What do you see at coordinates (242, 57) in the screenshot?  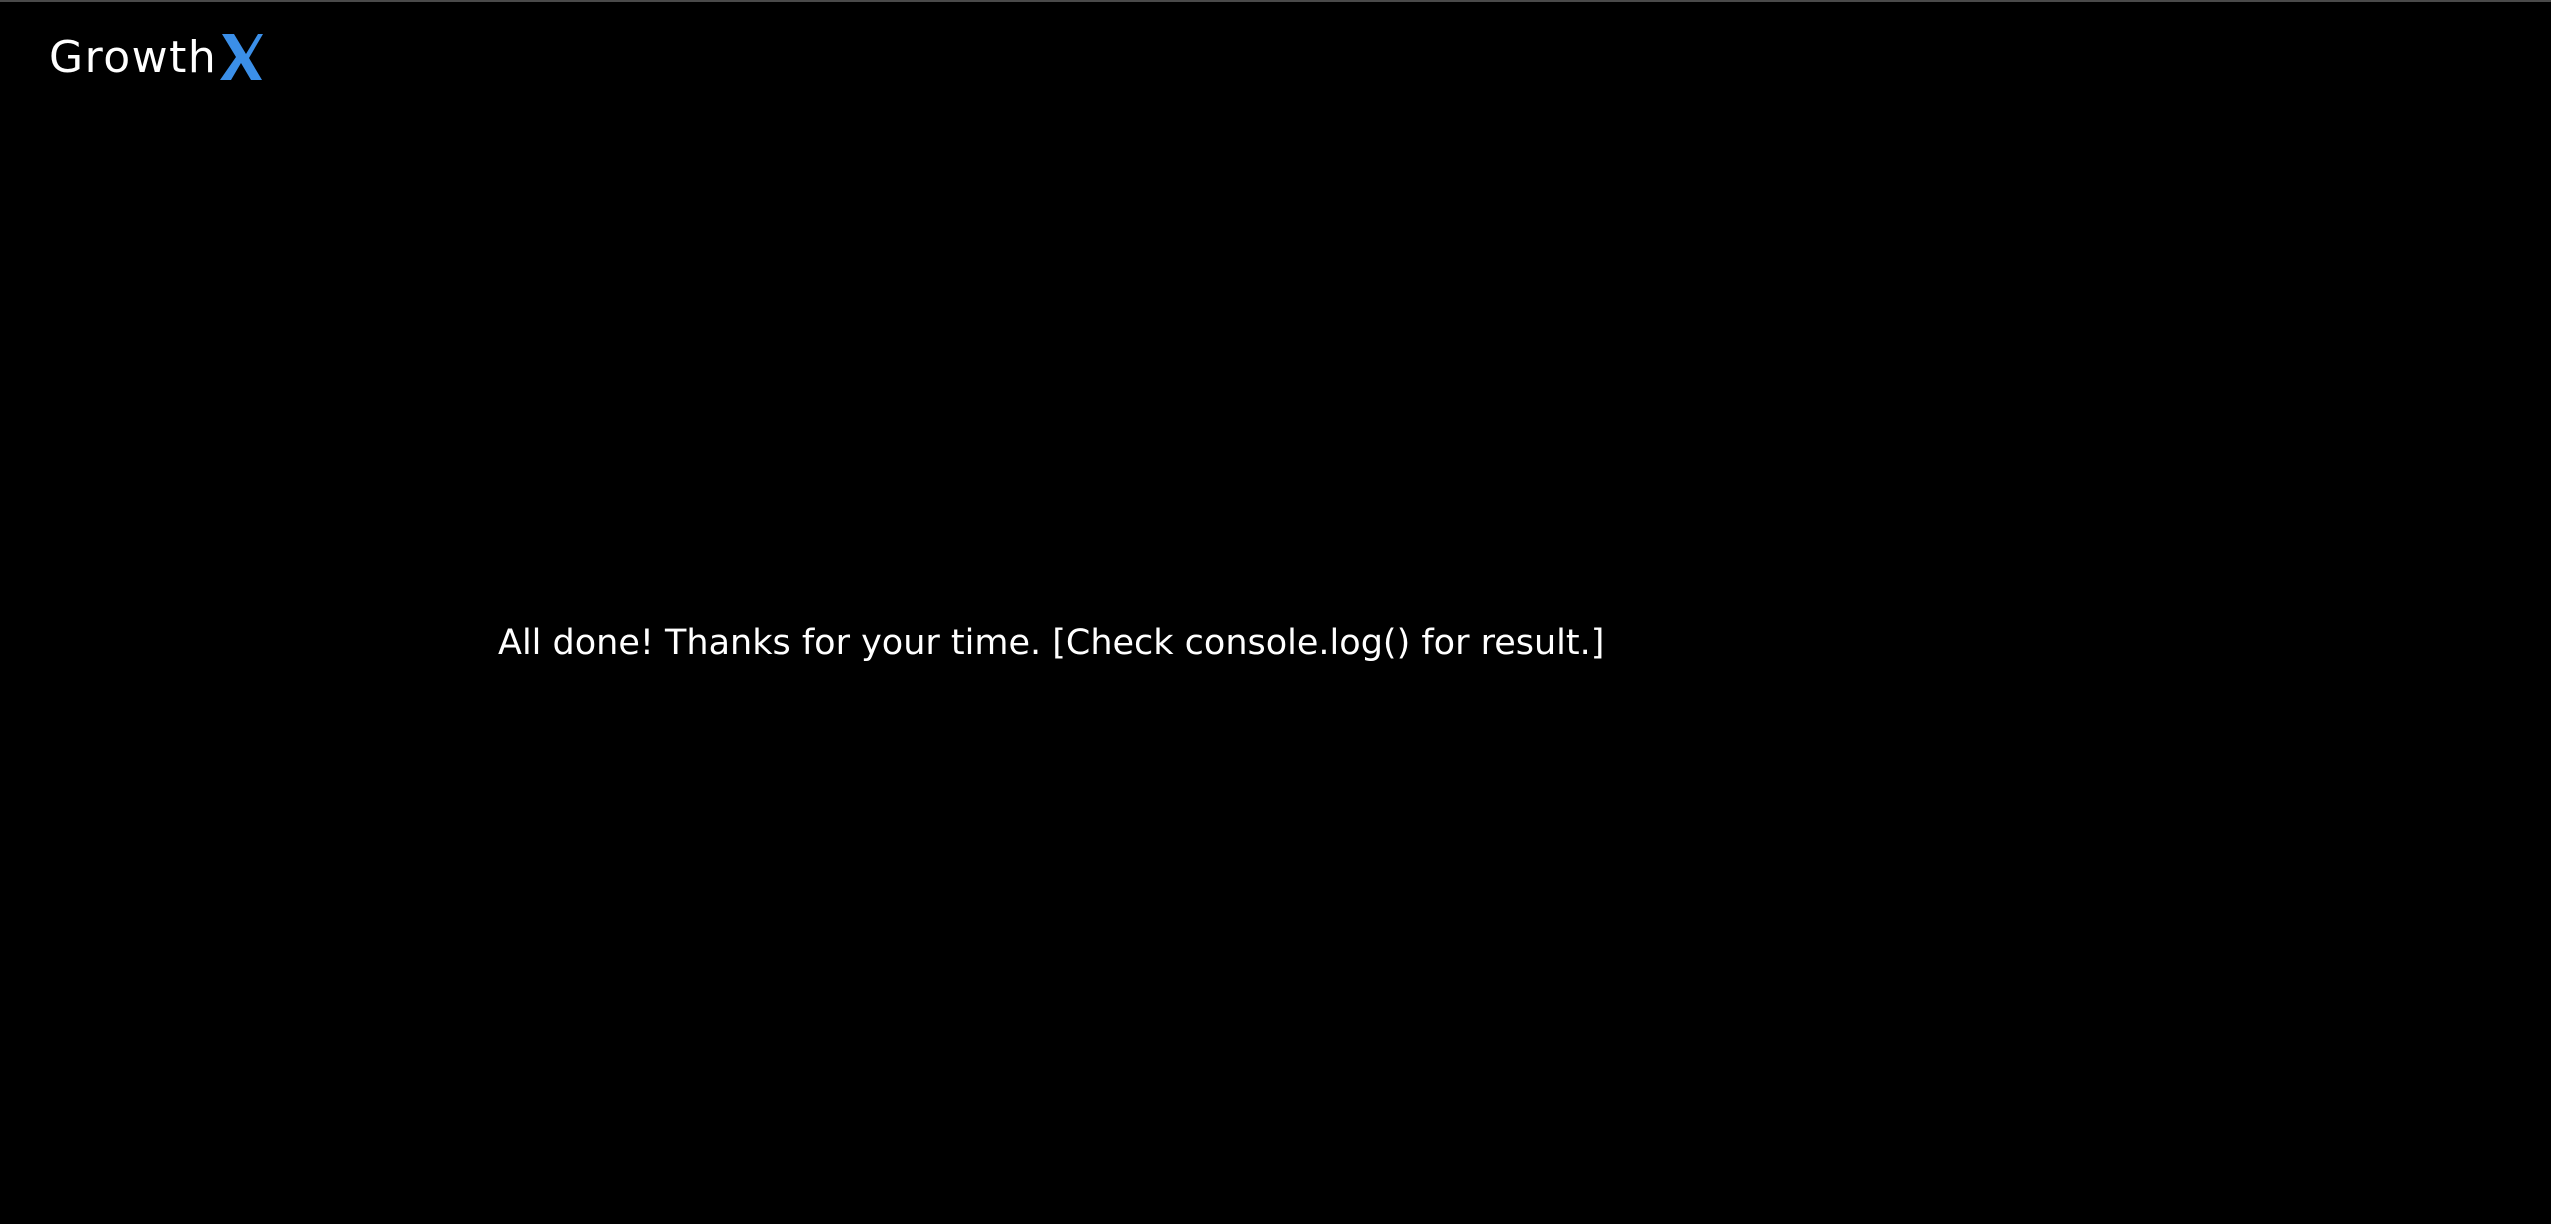 I see `x-mark-logo-icon` at bounding box center [242, 57].